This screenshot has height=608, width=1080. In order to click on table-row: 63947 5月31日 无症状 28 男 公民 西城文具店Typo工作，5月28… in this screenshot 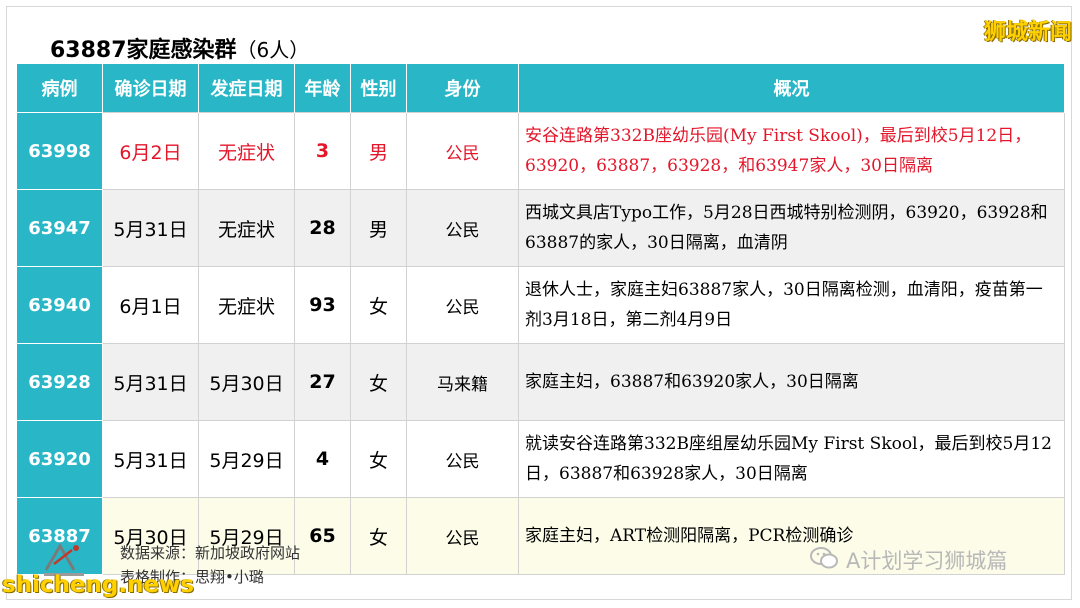, I will do `click(540, 228)`.